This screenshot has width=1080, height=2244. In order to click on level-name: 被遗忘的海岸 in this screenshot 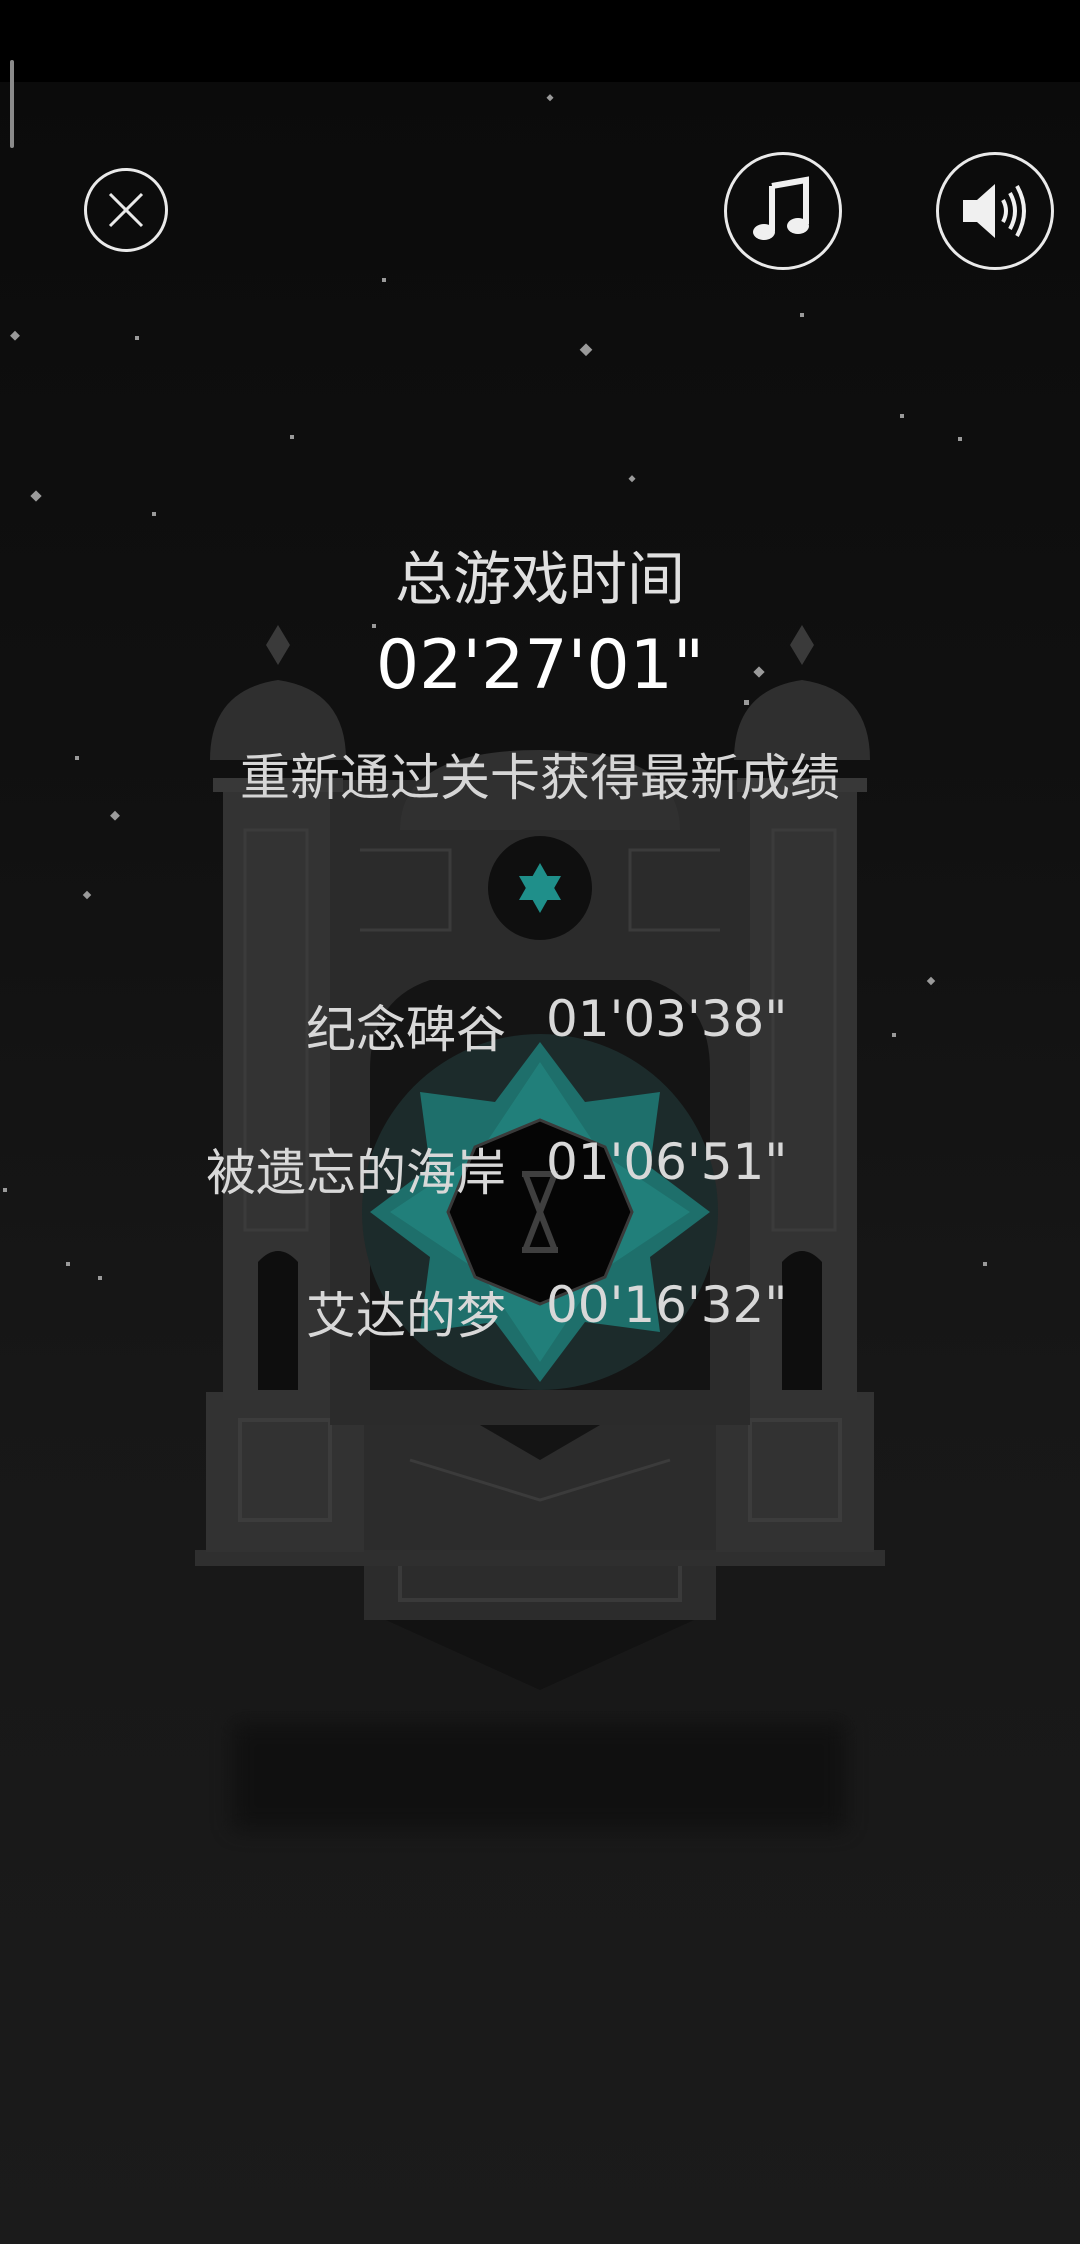, I will do `click(356, 1173)`.